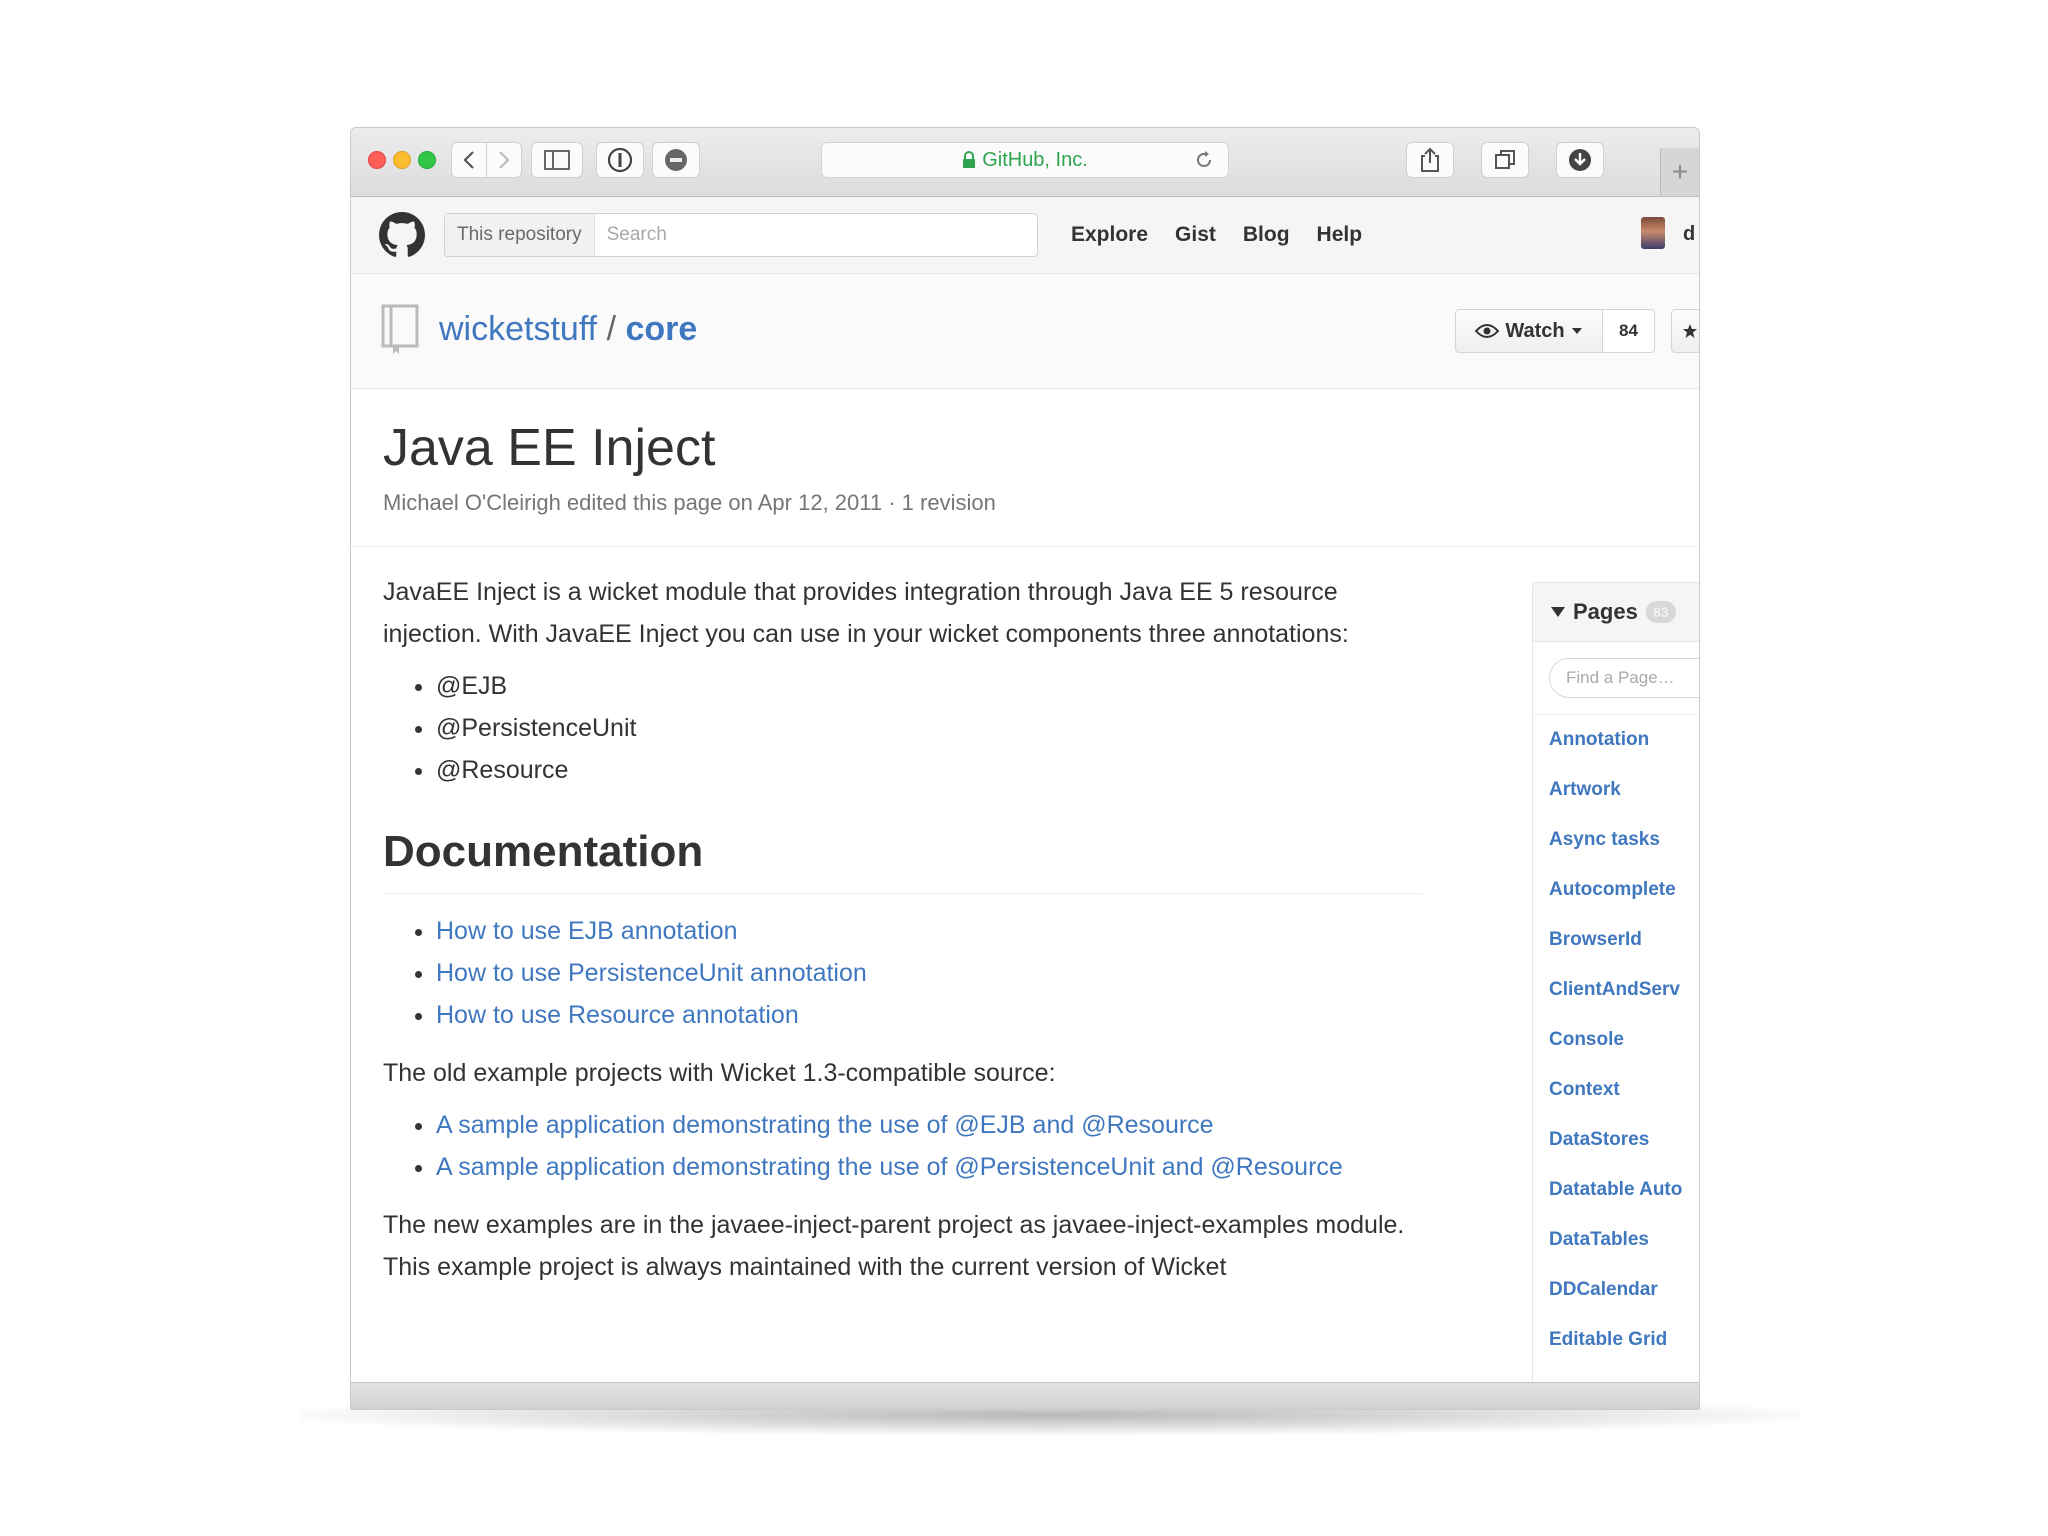  I want to click on nav-blog: Blog, so click(1266, 235).